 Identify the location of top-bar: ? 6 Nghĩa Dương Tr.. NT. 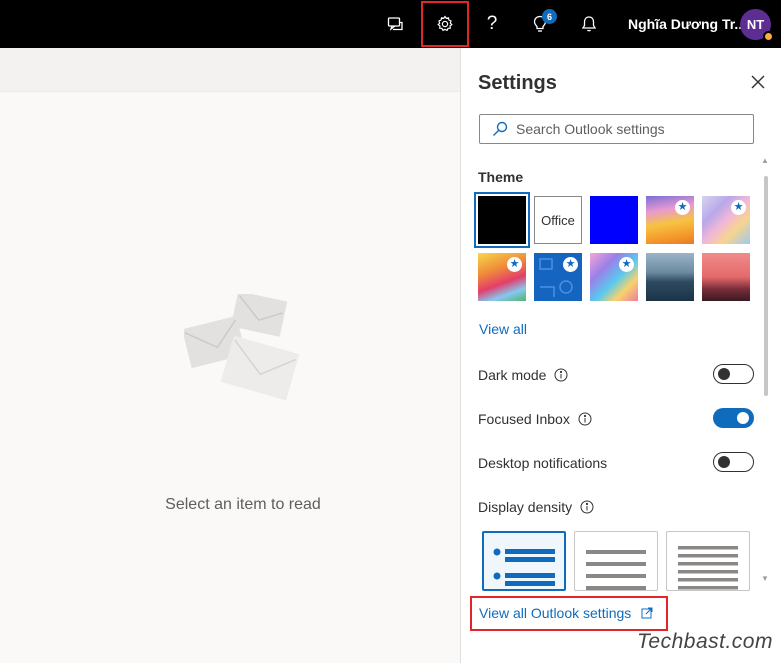
(390, 24).